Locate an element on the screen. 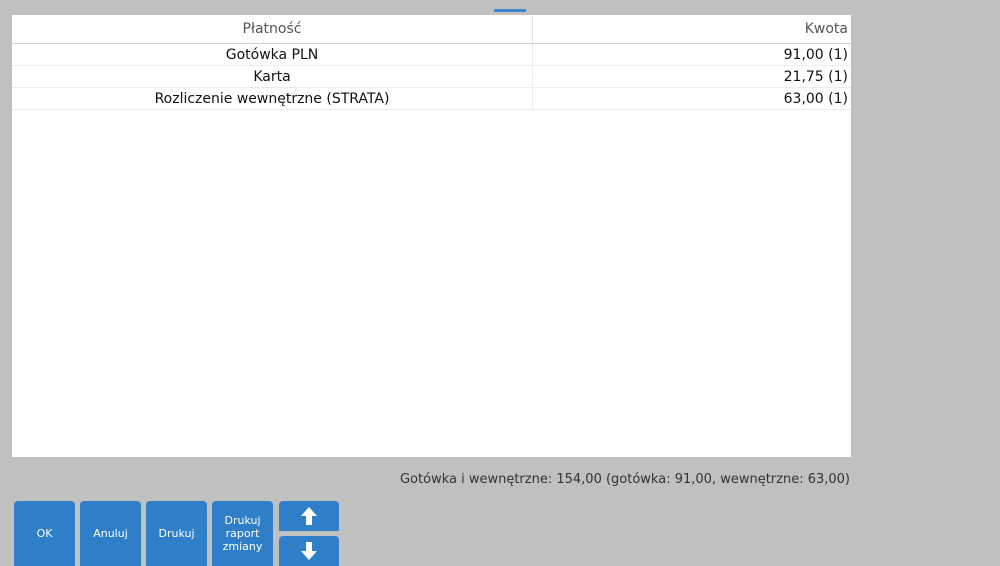 The image size is (1000, 566). amount-cell: 91,00 (1) is located at coordinates (691, 54).